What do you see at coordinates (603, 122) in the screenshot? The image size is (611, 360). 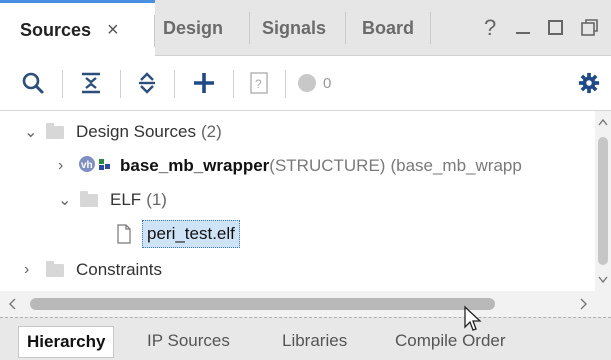 I see `scroll-up-icon` at bounding box center [603, 122].